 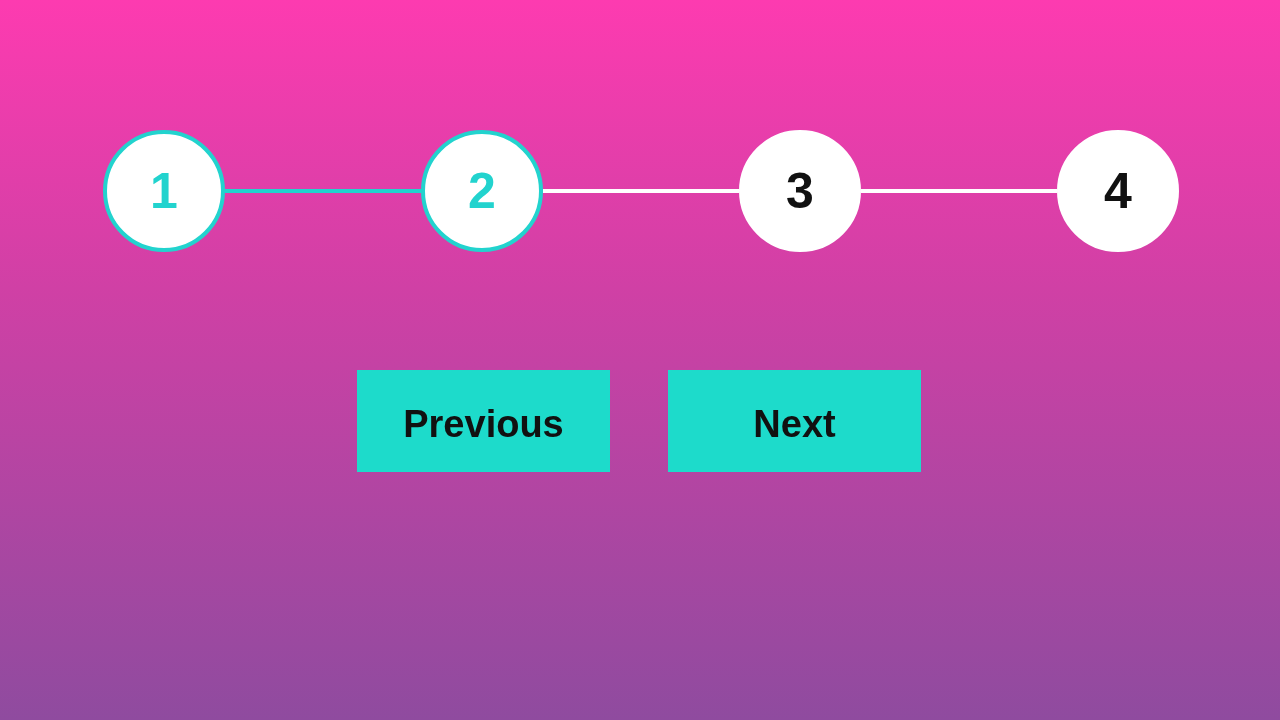 I want to click on next-button: Next, so click(x=794, y=421).